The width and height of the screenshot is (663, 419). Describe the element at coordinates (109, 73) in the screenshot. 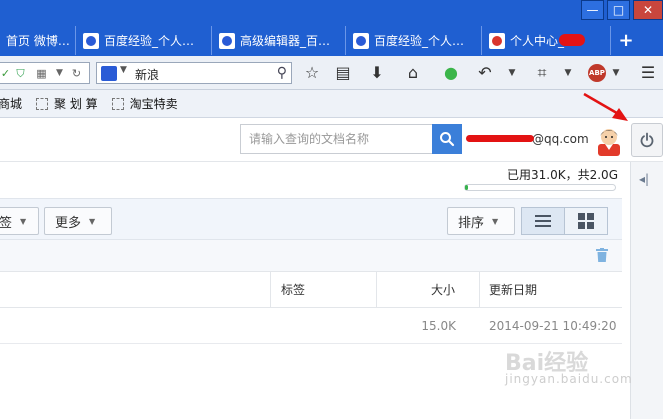

I see `baidu-engine-icon` at that location.